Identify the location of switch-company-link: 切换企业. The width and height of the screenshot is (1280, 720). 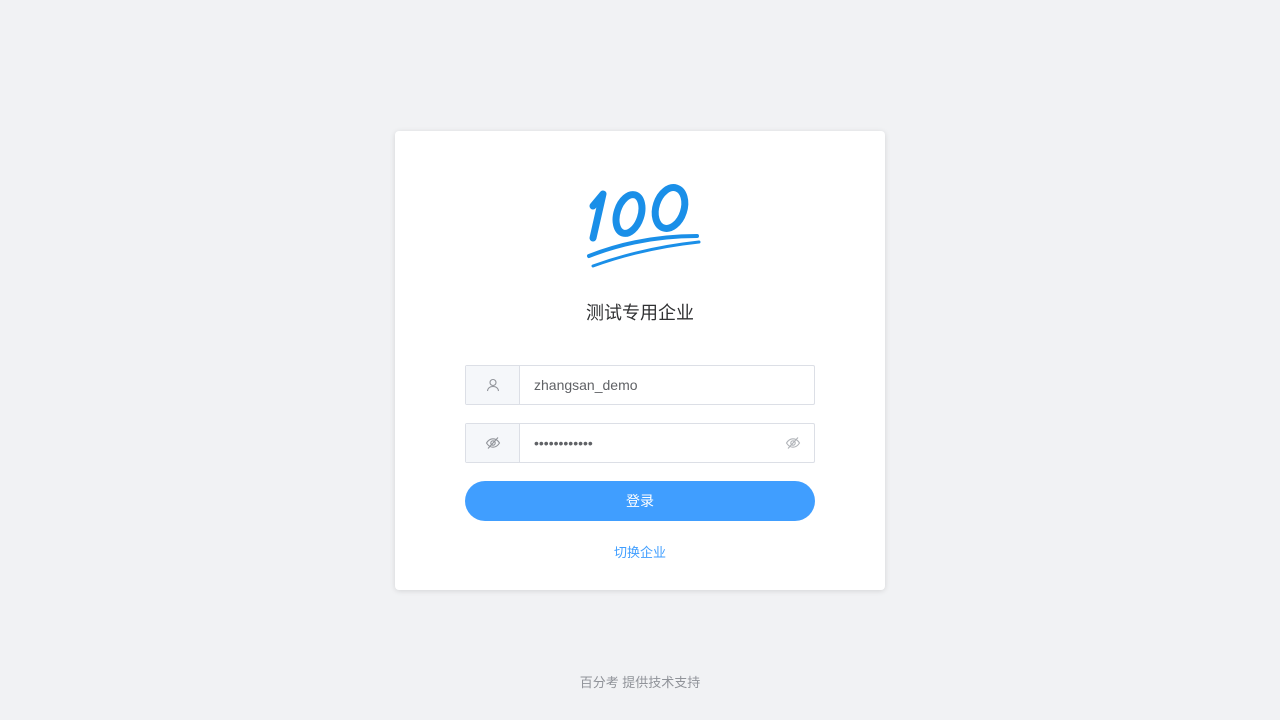
(640, 551).